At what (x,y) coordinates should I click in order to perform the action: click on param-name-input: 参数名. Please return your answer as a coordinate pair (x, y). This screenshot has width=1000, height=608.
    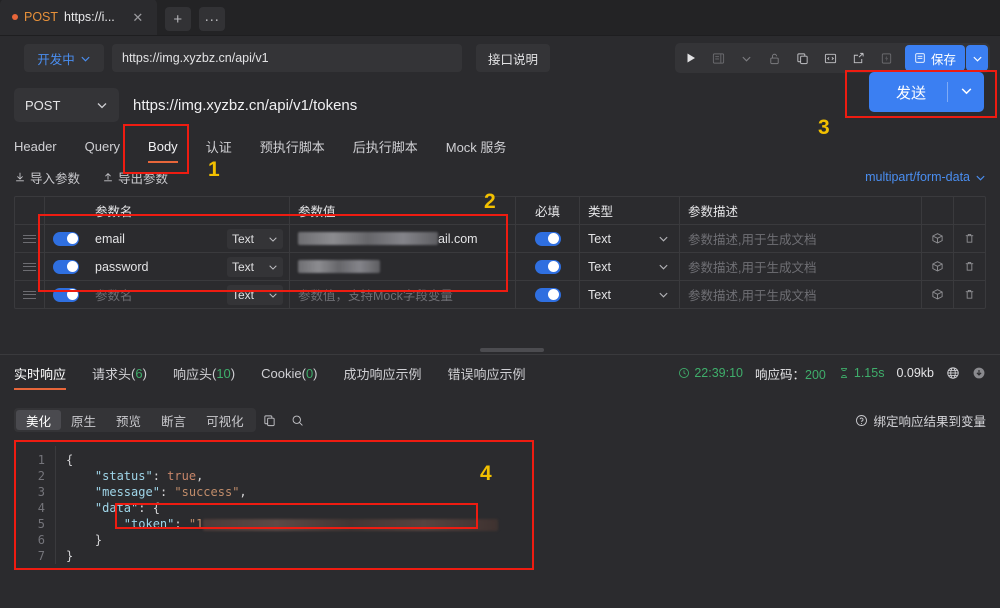
    Looking at the image, I should click on (157, 294).